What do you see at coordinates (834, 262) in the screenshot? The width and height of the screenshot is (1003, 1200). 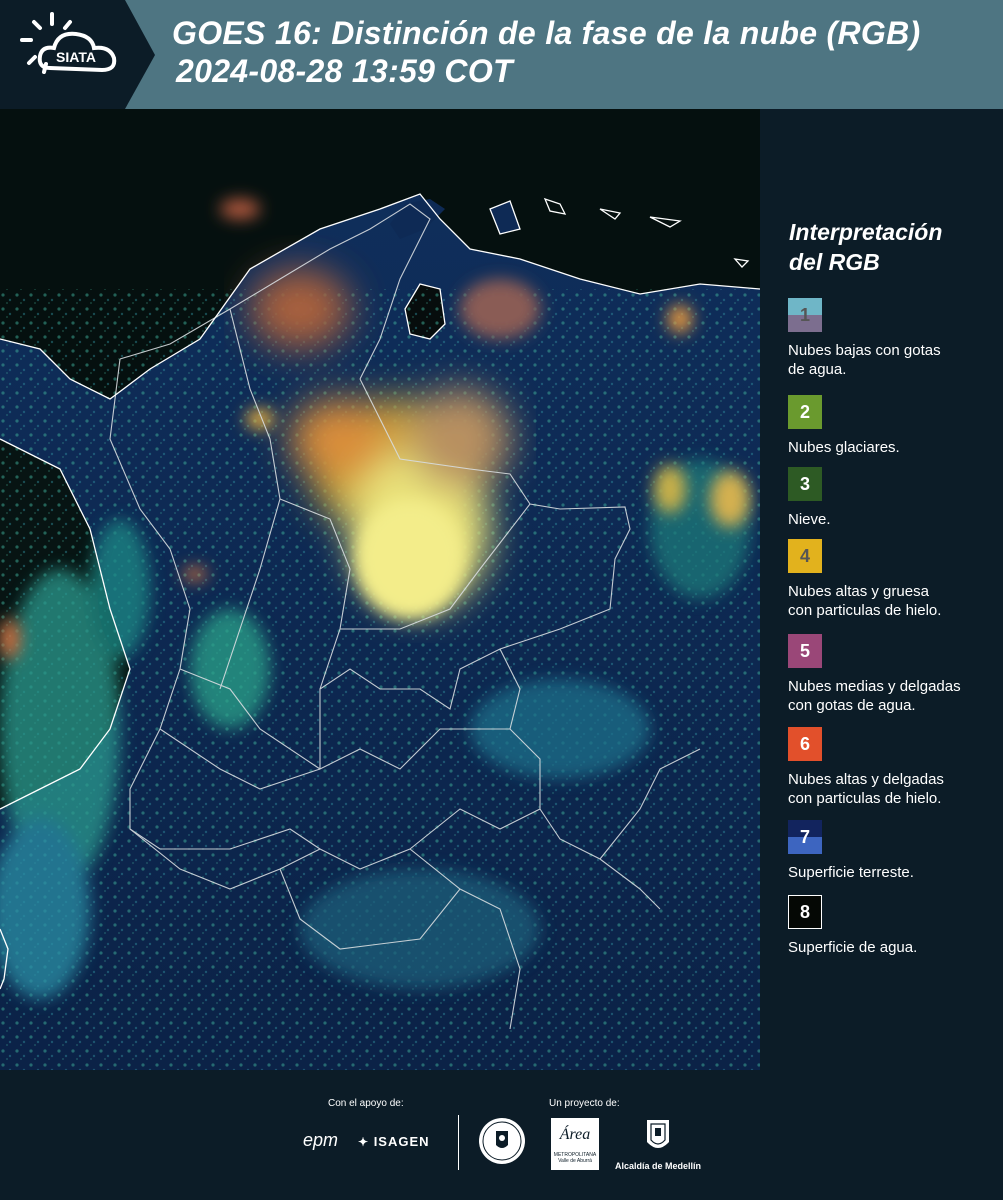 I see `legend-title-line-2: del RGB` at bounding box center [834, 262].